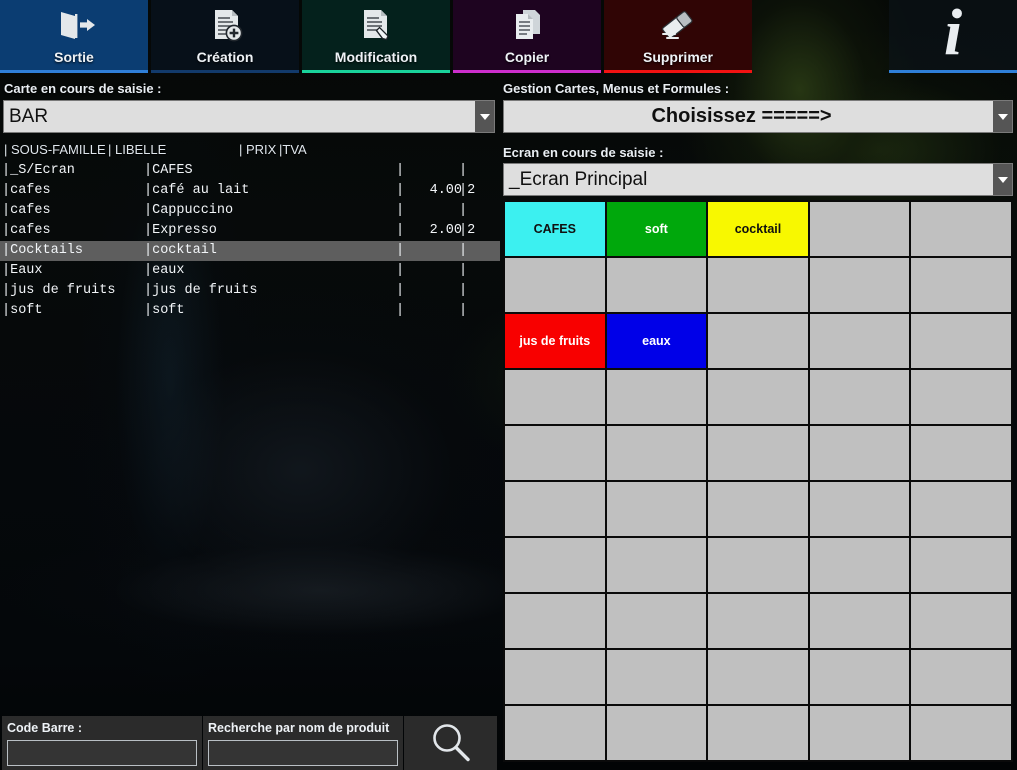 This screenshot has width=1017, height=770. I want to click on table-row: |cafes |café au lait | 4.00 |2, so click(250, 191).